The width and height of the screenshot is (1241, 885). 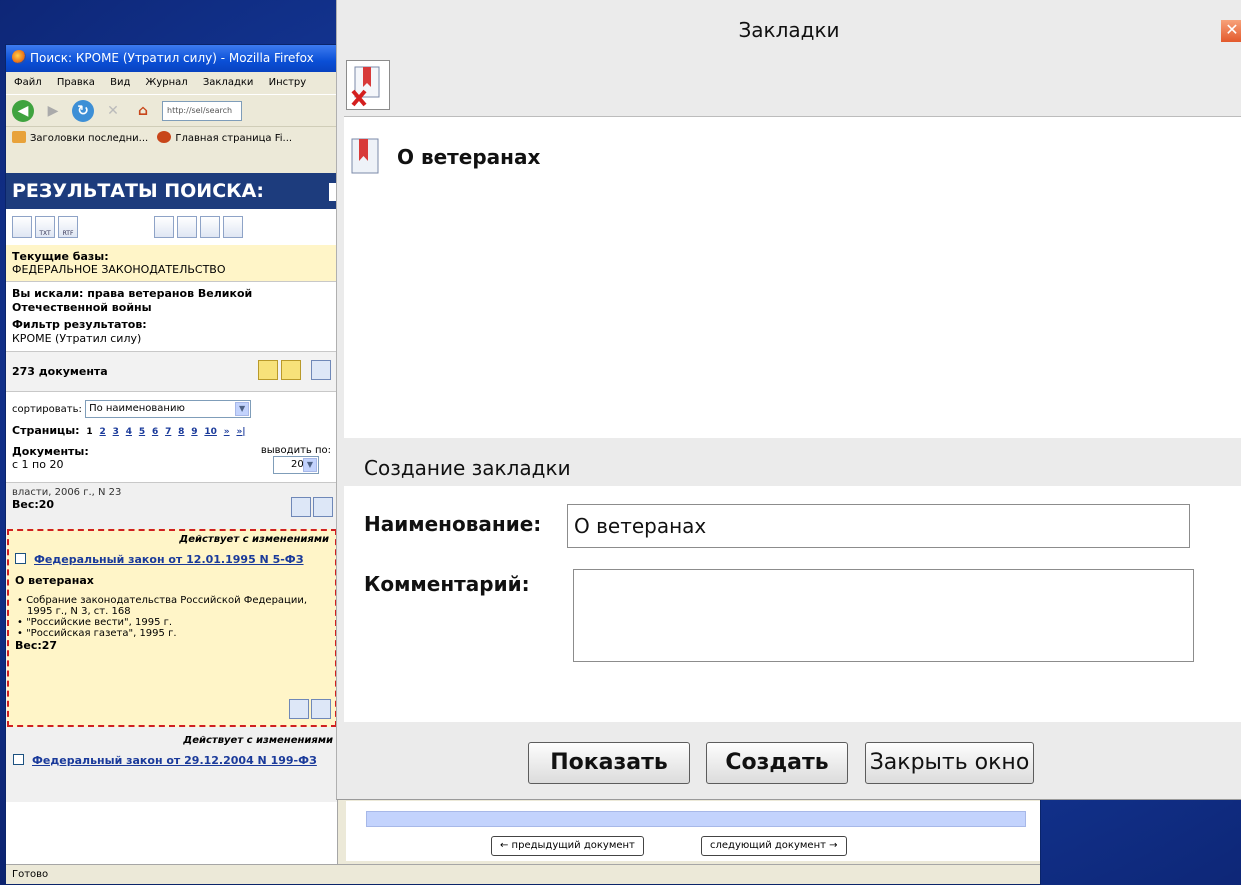 I want to click on rss-icon, so click(x=19, y=137).